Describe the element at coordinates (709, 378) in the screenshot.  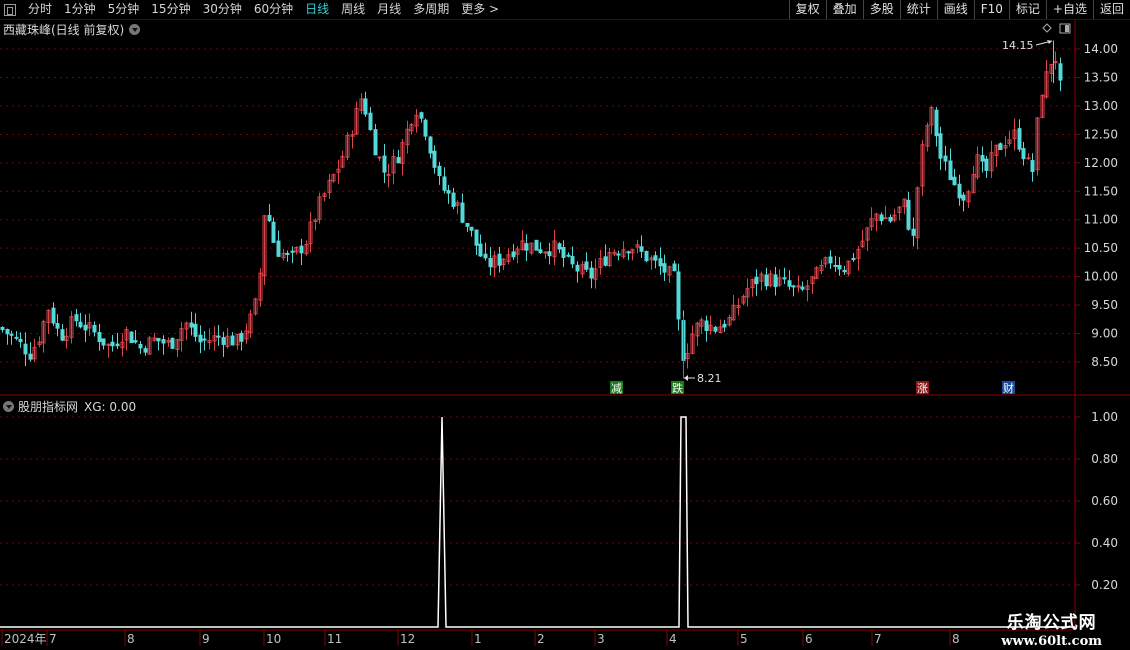
I see `low-price-label: 8.21` at that location.